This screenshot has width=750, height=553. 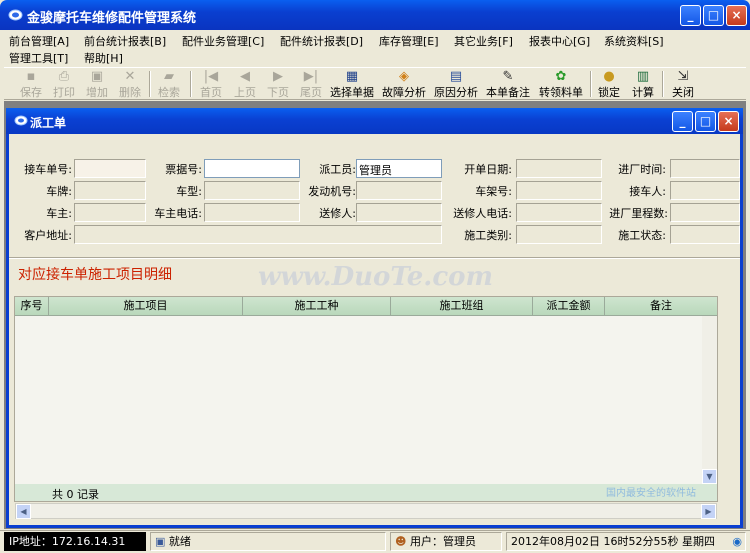 I want to click on status-ready: 就绪, so click(x=179, y=541).